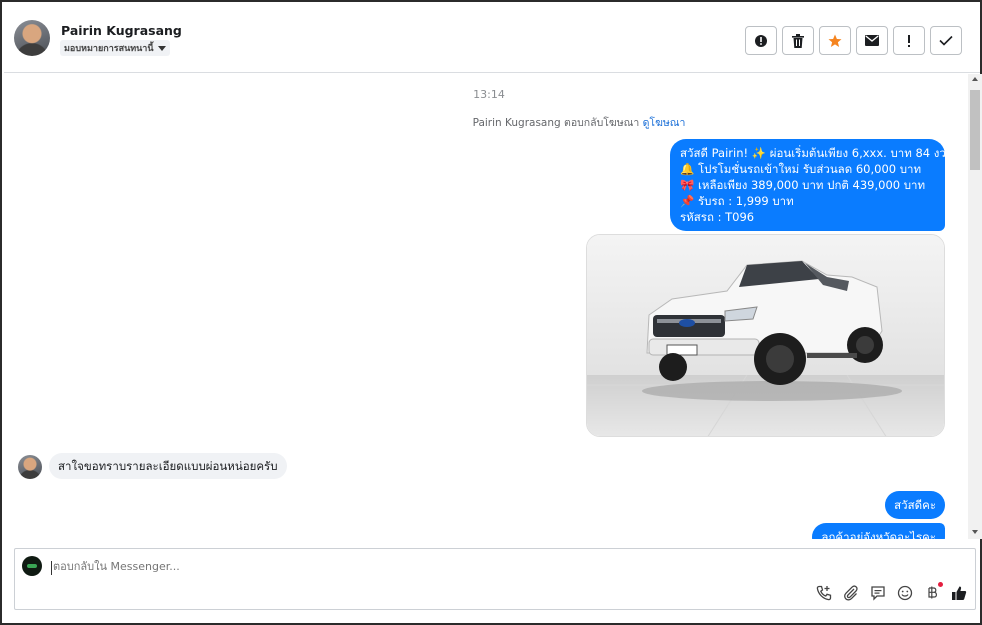  Describe the element at coordinates (121, 30) in the screenshot. I see `contact-name: Pairin Kugrasang` at that location.